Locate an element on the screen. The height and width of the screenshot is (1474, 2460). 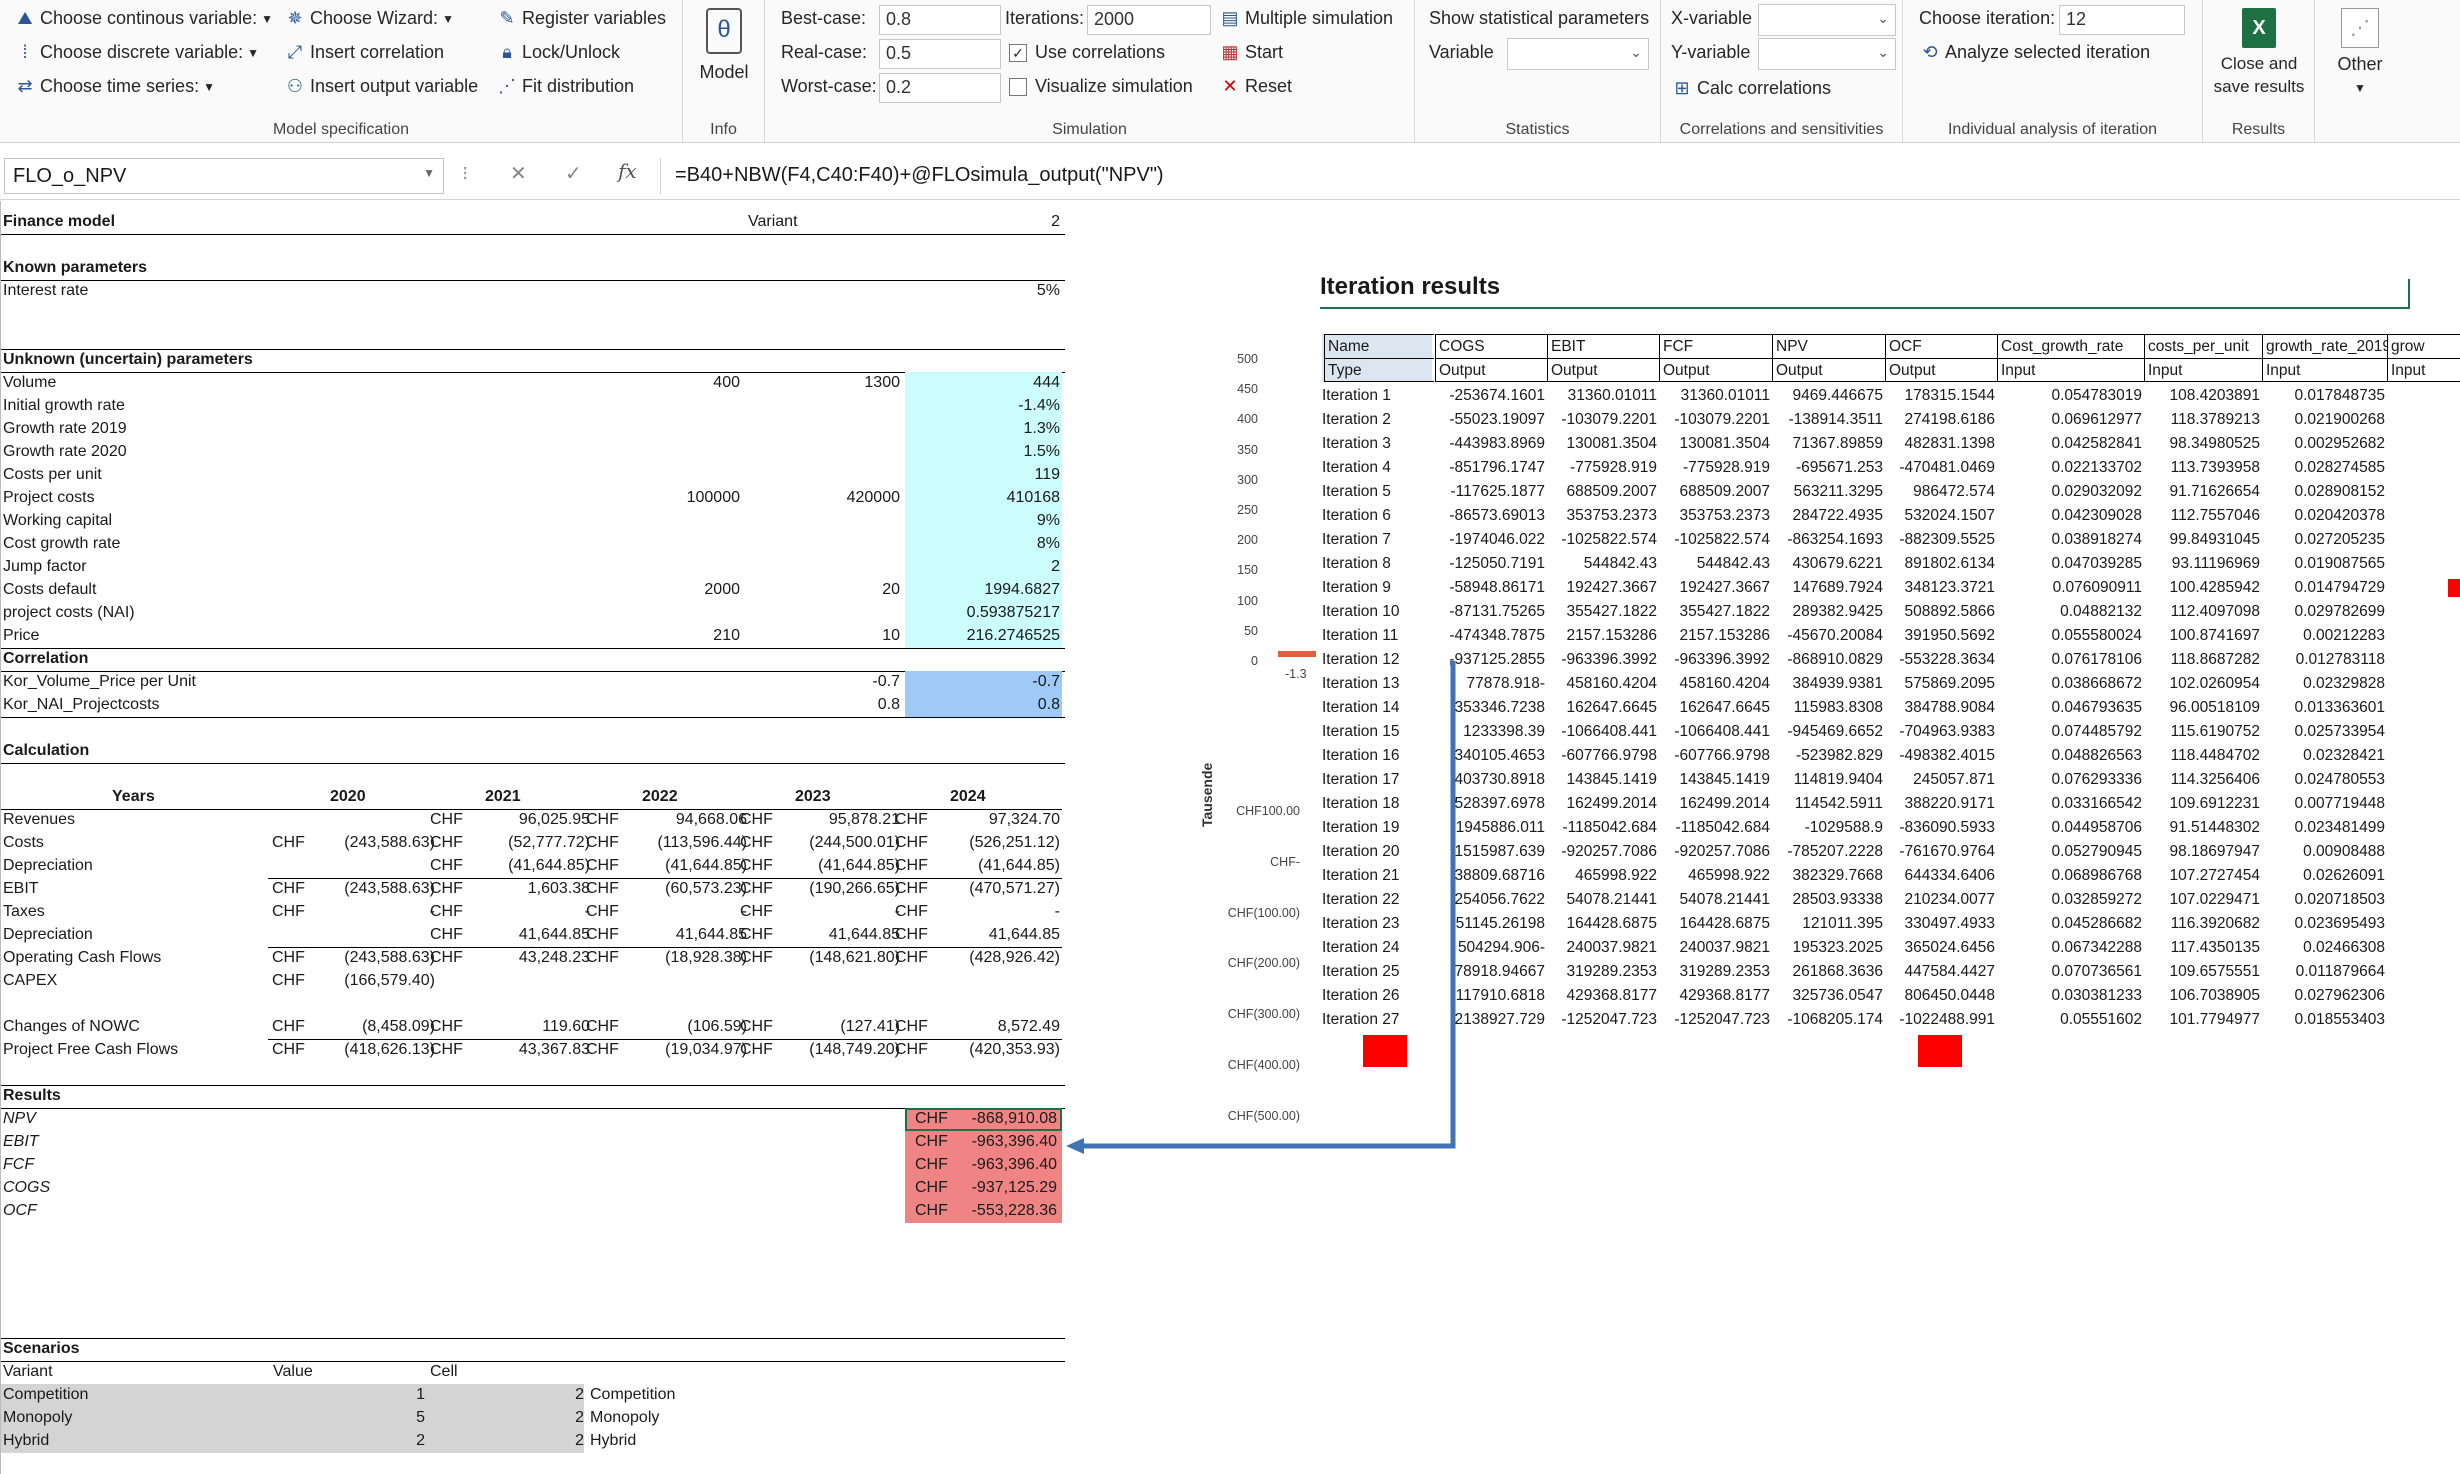
iteration-value: 0.033166542 is located at coordinates (2068, 804).